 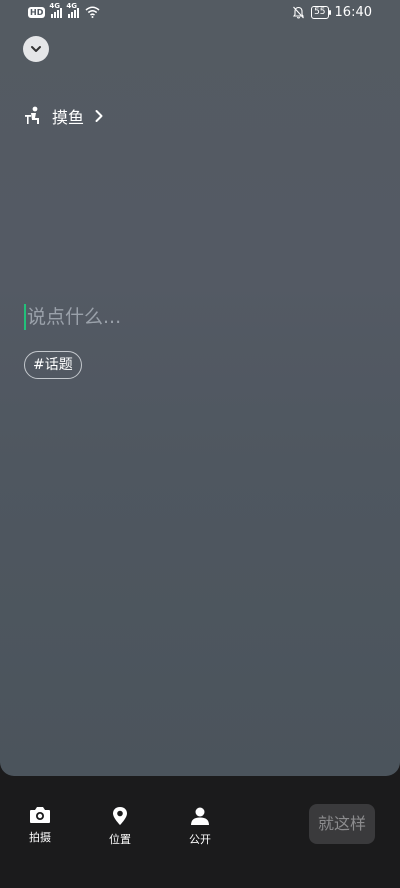 What do you see at coordinates (321, 12) in the screenshot?
I see `battery-indicator: 55` at bounding box center [321, 12].